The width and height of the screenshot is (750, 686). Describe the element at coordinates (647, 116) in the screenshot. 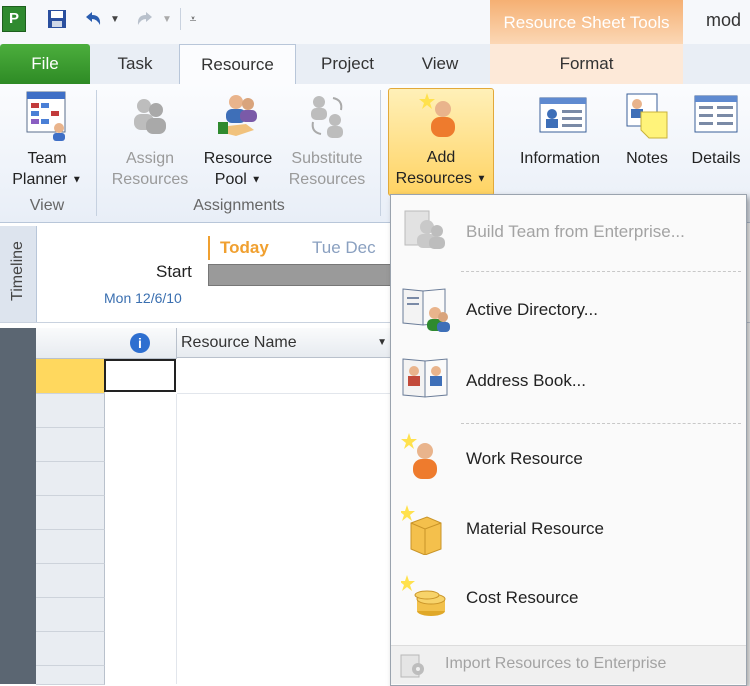

I see `notes-icon` at that location.